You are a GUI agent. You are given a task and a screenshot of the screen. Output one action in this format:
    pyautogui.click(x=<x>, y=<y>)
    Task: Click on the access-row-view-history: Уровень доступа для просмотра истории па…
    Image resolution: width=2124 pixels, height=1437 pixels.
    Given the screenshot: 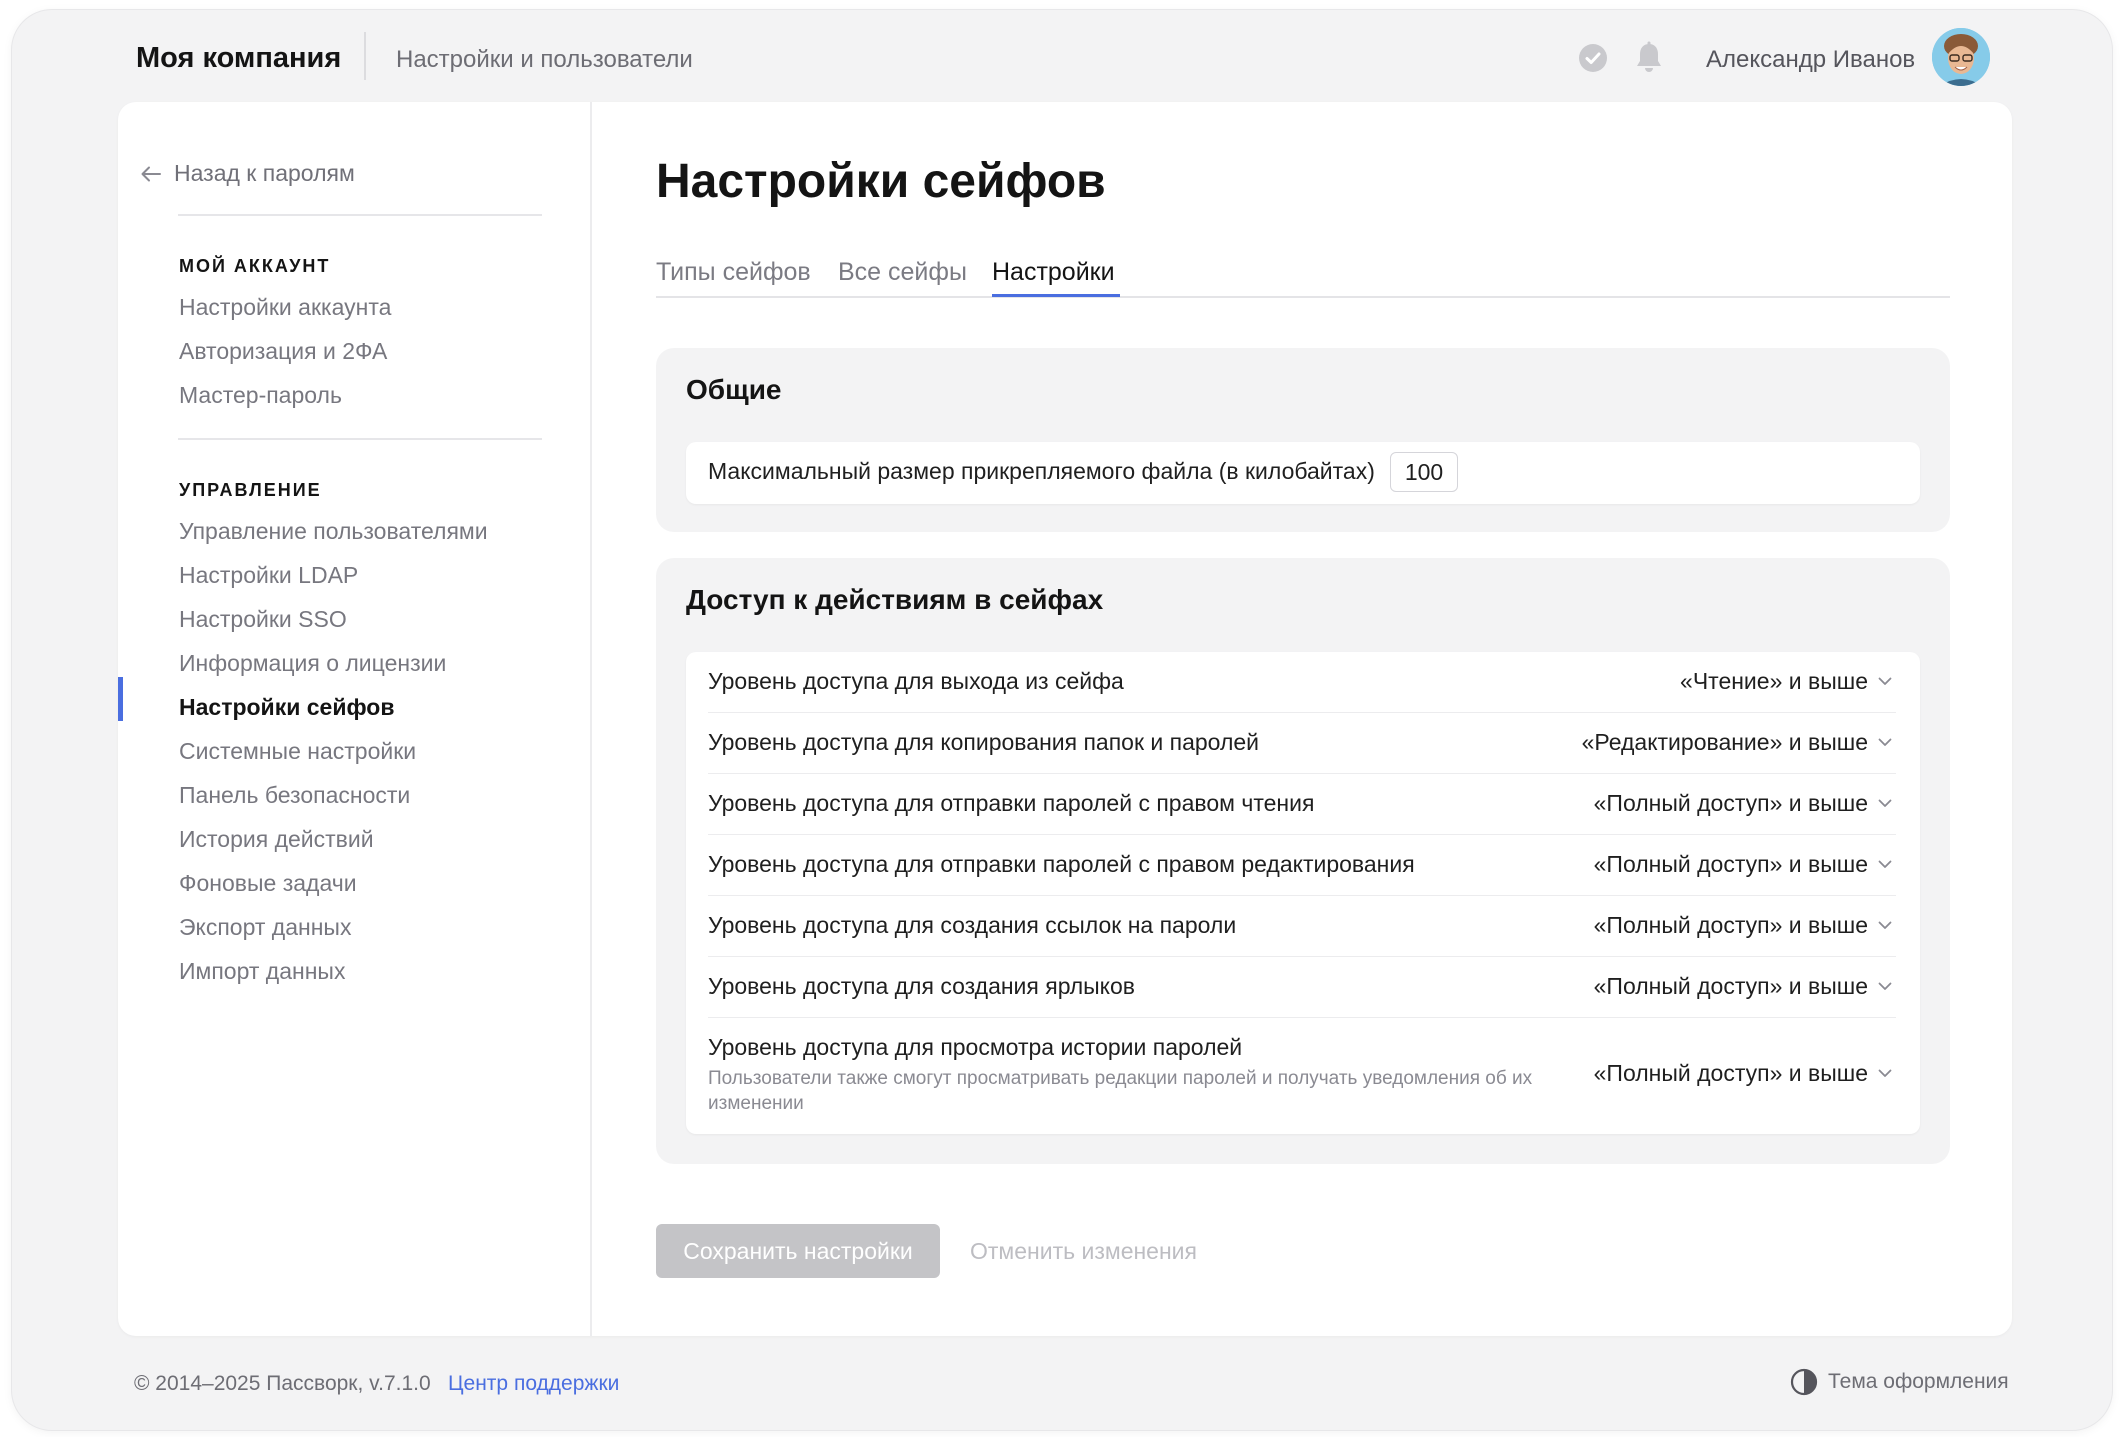 What is the action you would take?
    pyautogui.click(x=1302, y=1076)
    